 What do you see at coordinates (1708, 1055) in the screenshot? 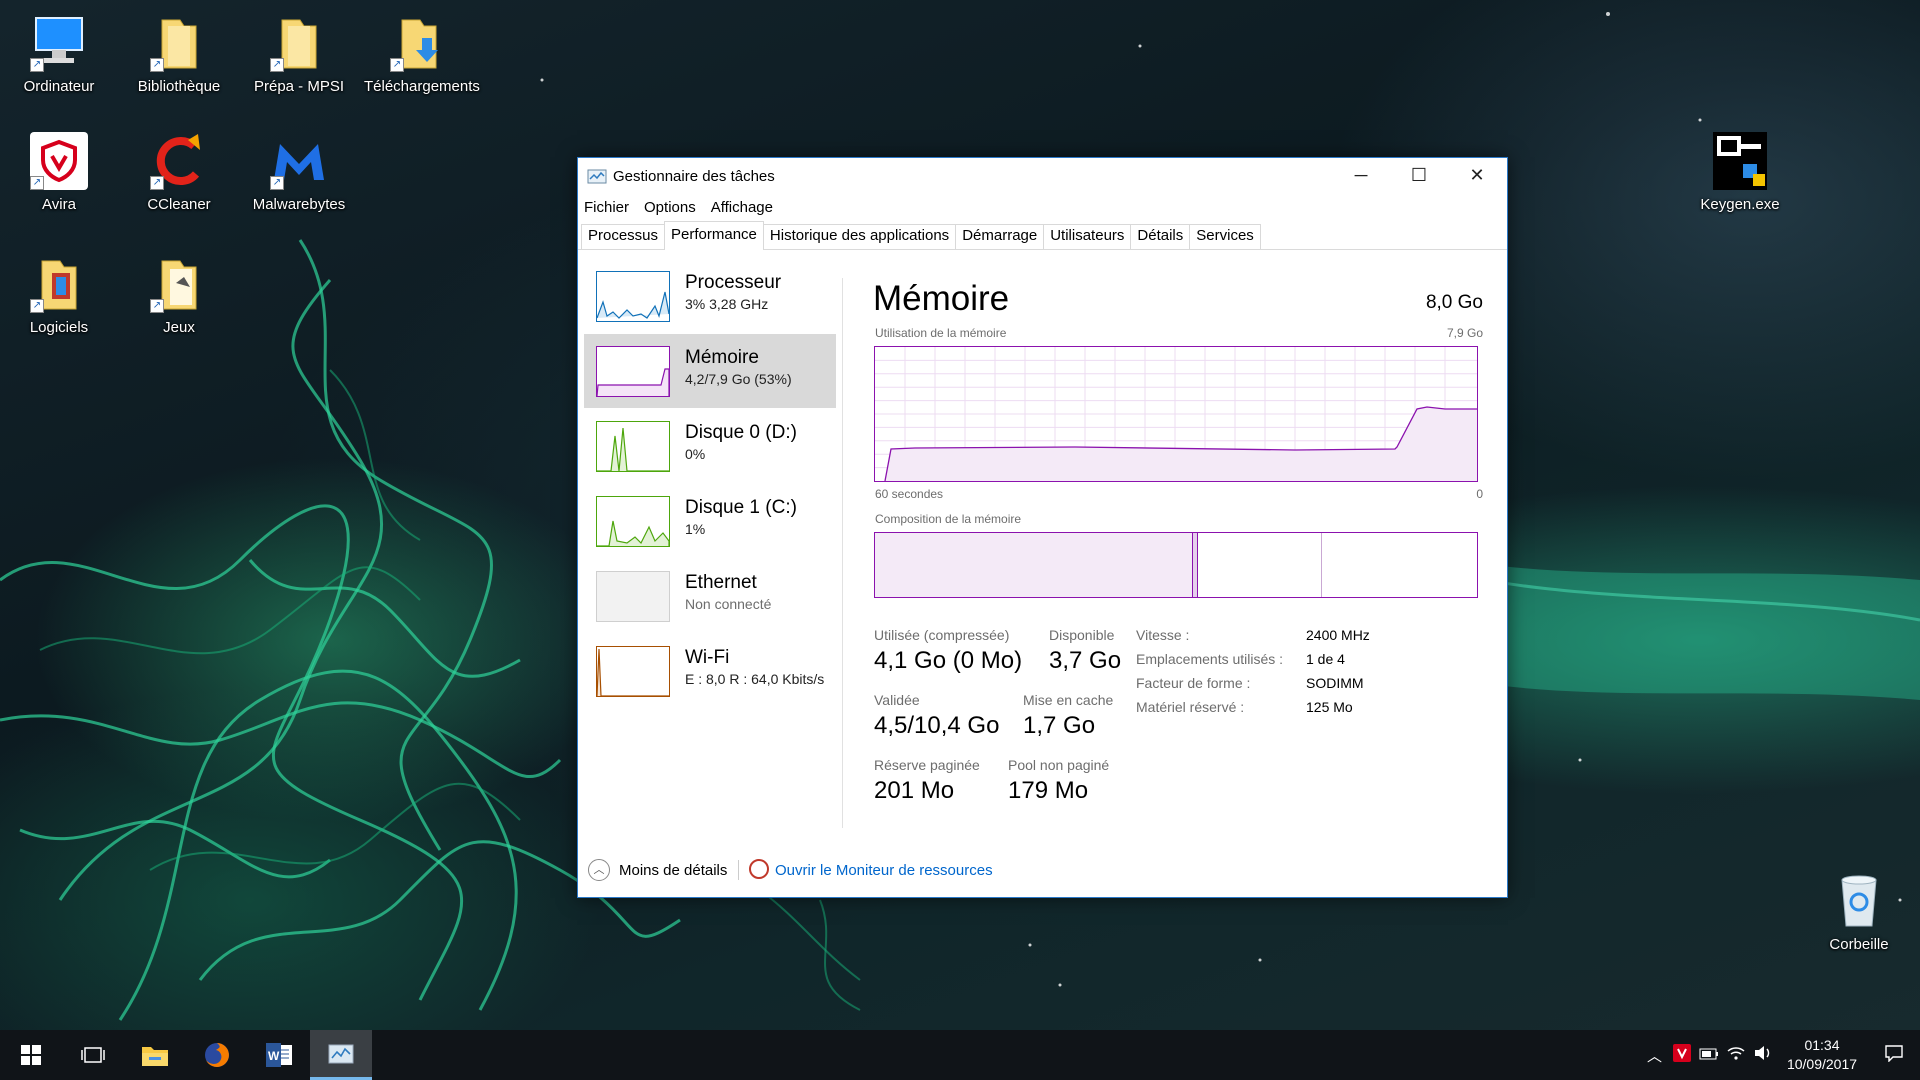
I see `battery-icon` at bounding box center [1708, 1055].